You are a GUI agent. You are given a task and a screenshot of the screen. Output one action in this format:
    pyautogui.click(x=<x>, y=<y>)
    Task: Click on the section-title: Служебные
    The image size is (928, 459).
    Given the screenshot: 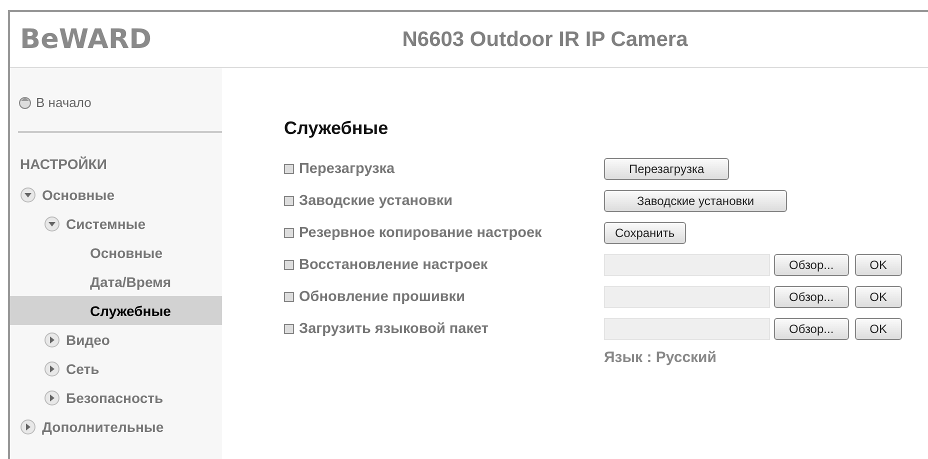 What is the action you would take?
    pyautogui.click(x=337, y=128)
    